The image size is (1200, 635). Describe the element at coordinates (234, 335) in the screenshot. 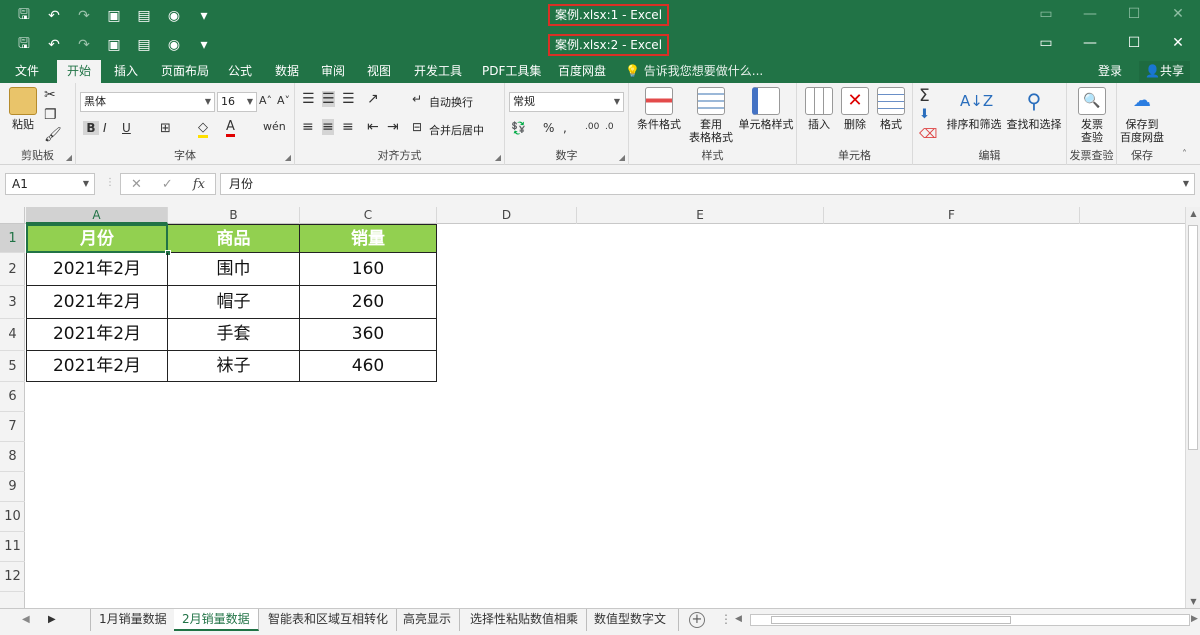

I see `table-cell: 手套` at that location.